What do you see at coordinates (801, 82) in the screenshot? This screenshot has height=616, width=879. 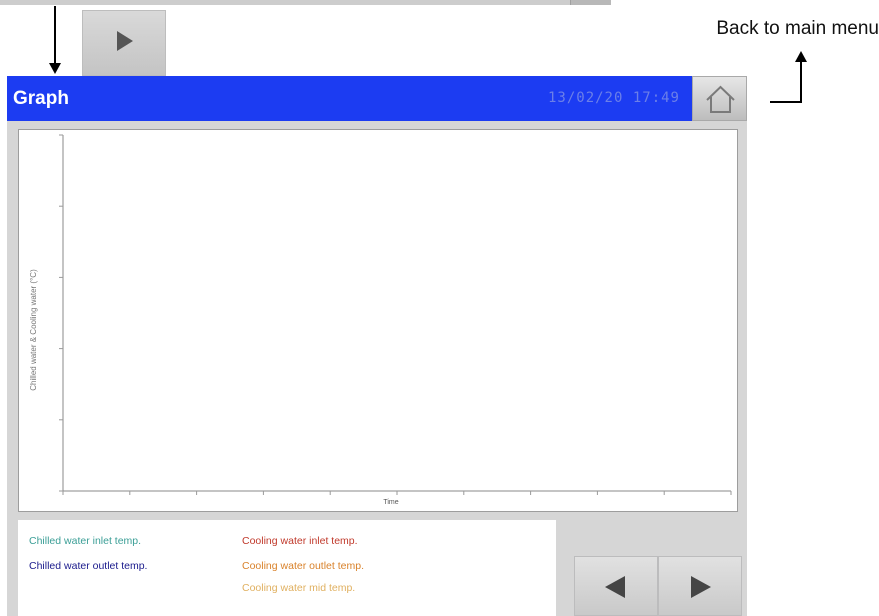 I see `annotation-arrow-up` at bounding box center [801, 82].